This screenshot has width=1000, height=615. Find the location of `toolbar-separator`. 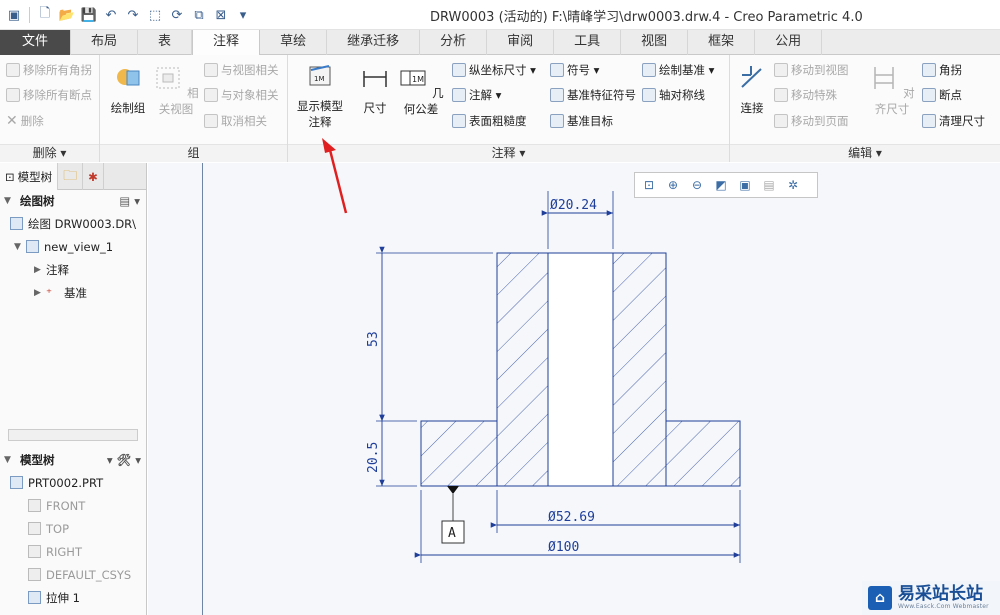

toolbar-separator is located at coordinates (29, 15).